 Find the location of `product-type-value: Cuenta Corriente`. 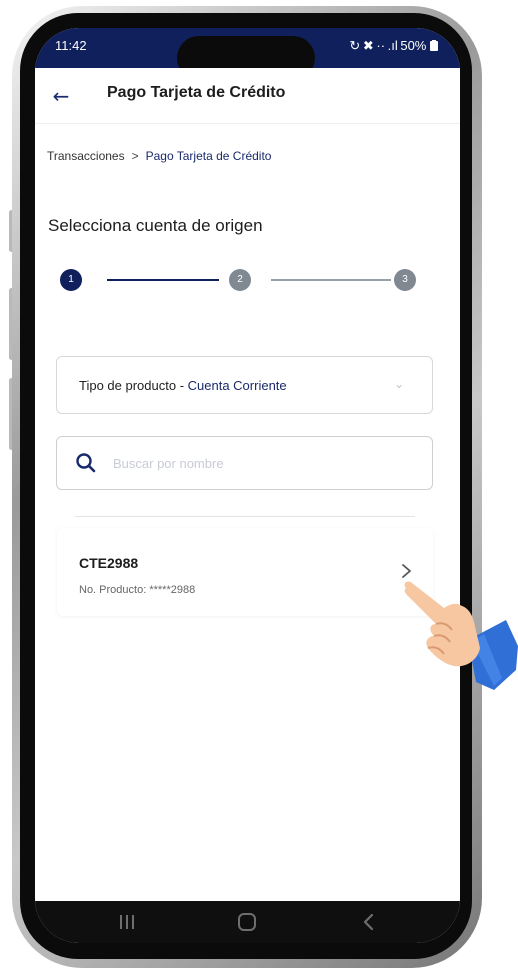

product-type-value: Cuenta Corriente is located at coordinates (237, 385).